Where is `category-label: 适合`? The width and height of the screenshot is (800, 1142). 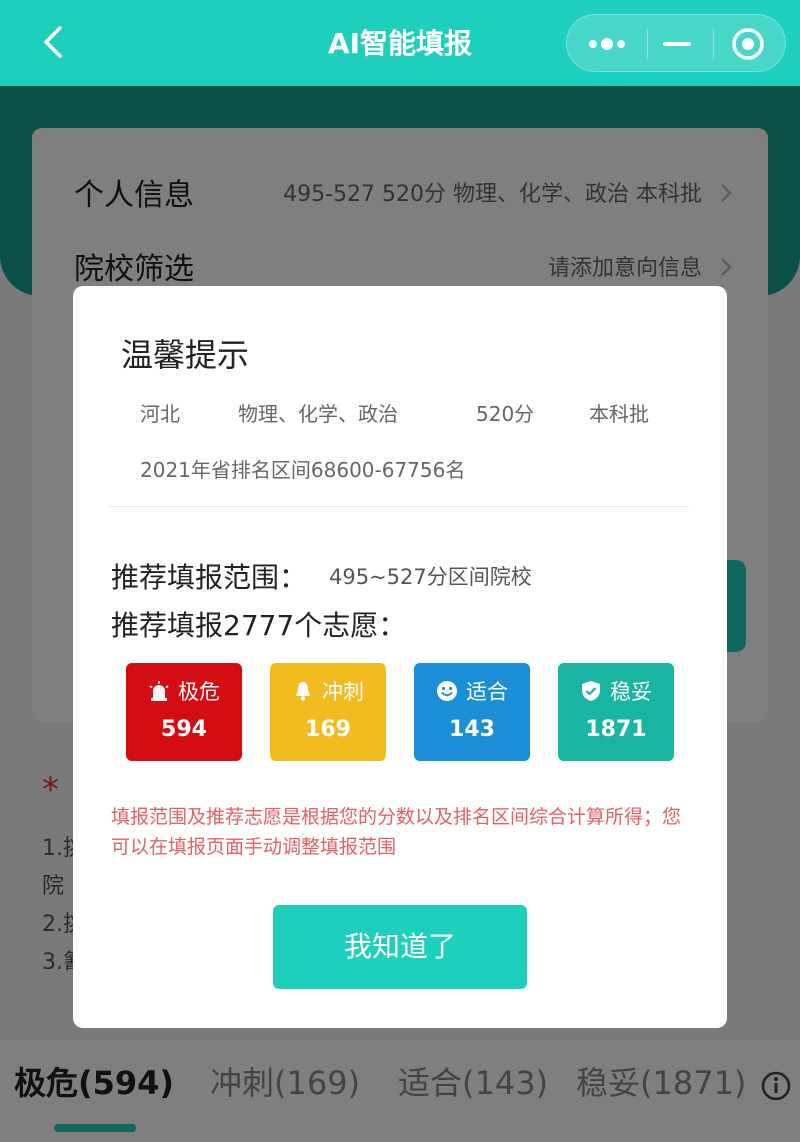
category-label: 适合 is located at coordinates (487, 692).